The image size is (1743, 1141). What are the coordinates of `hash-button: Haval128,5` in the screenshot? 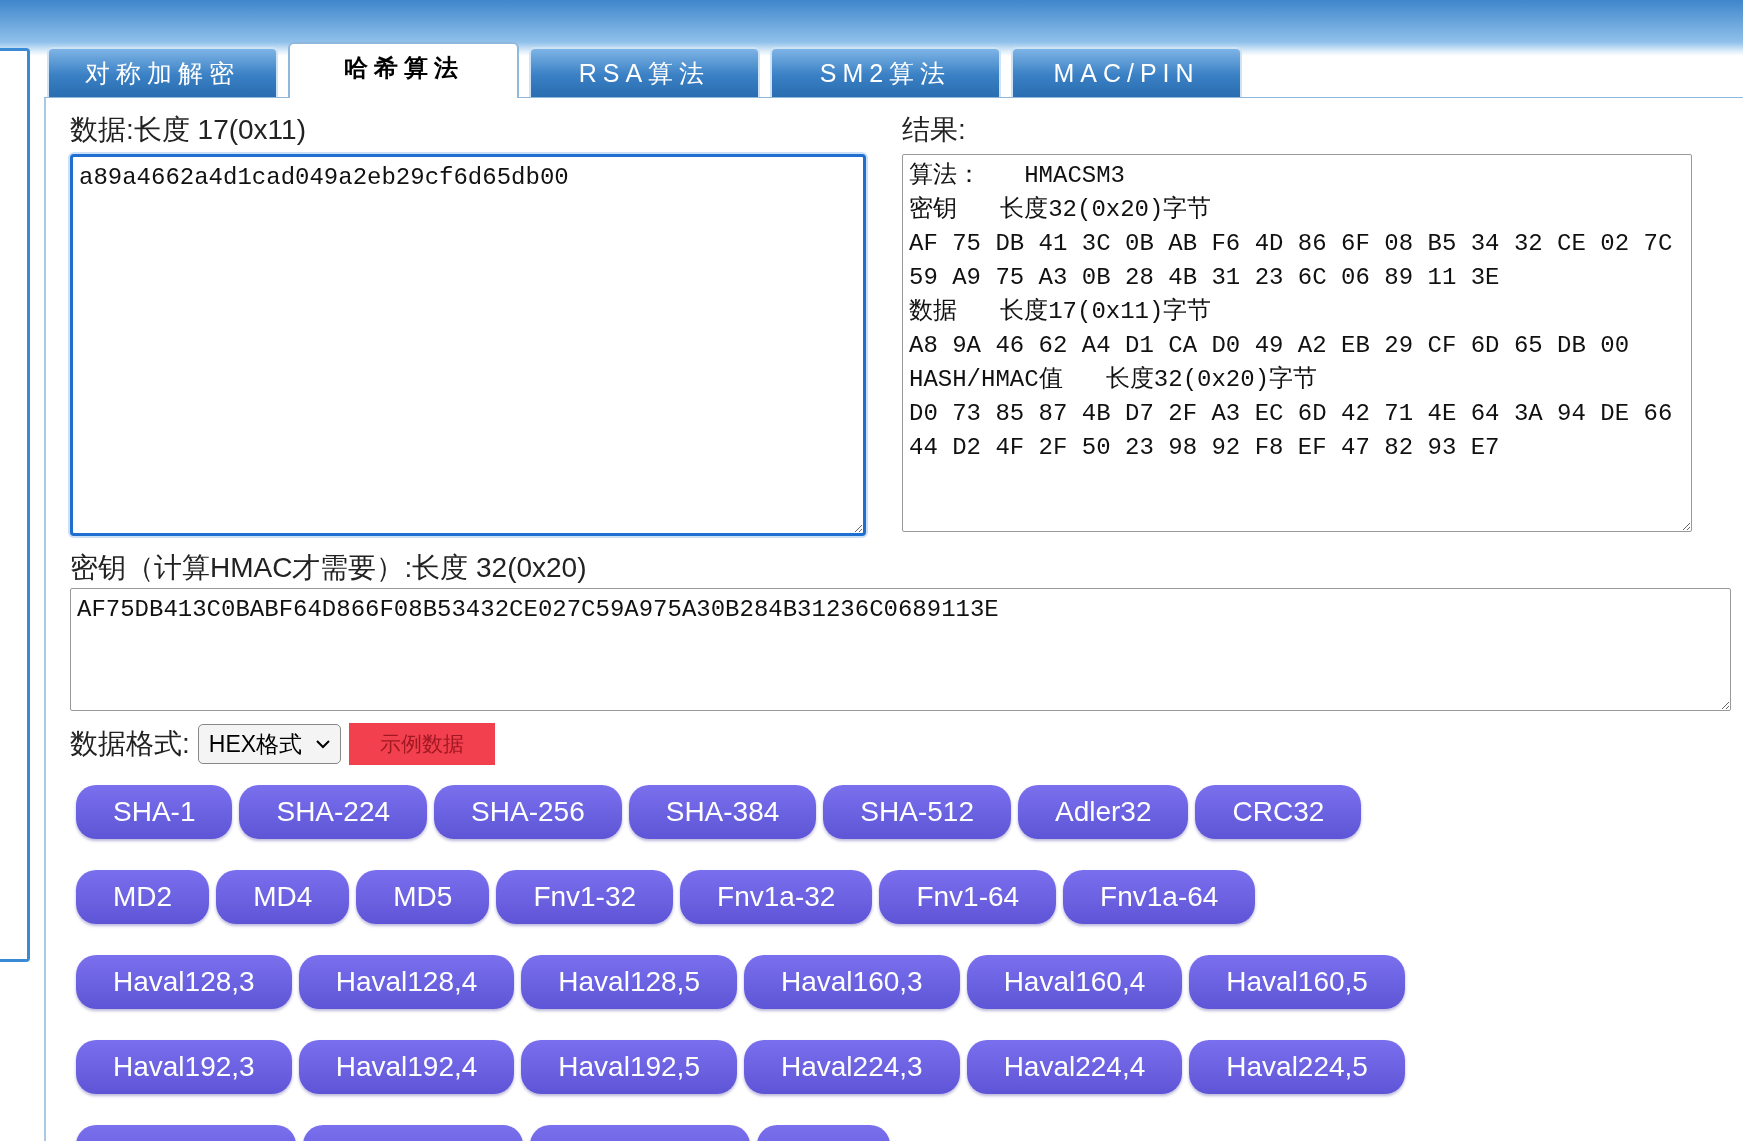 It's located at (629, 982).